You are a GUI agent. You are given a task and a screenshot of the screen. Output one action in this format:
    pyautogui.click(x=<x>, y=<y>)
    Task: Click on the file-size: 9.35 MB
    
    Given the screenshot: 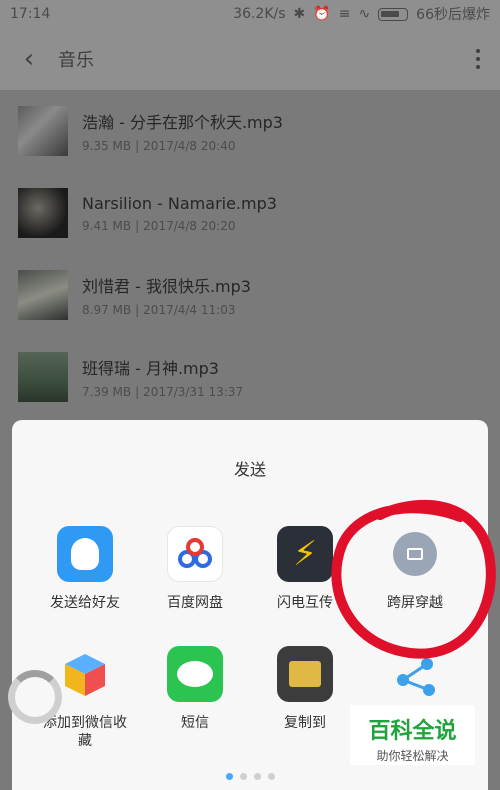 What is the action you would take?
    pyautogui.click(x=107, y=146)
    